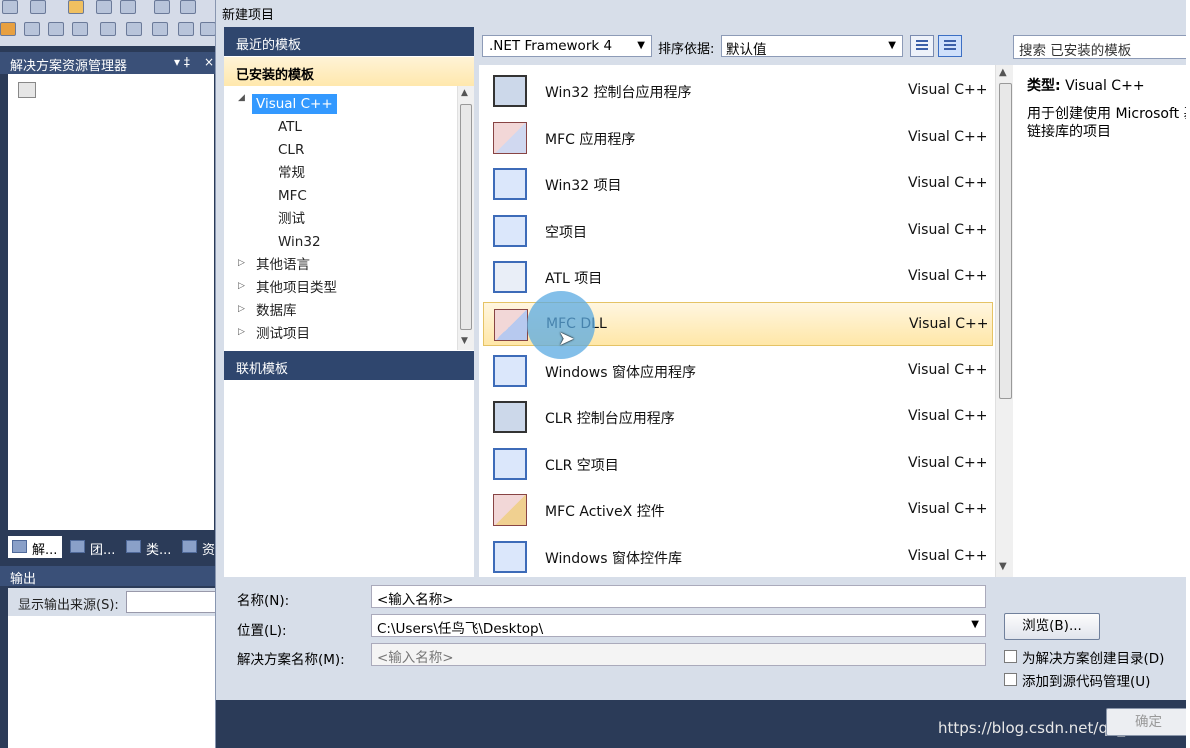 The width and height of the screenshot is (1190, 748). Describe the element at coordinates (1101, 47) in the screenshot. I see `template-search-input: 搜索 已安装的模板` at that location.